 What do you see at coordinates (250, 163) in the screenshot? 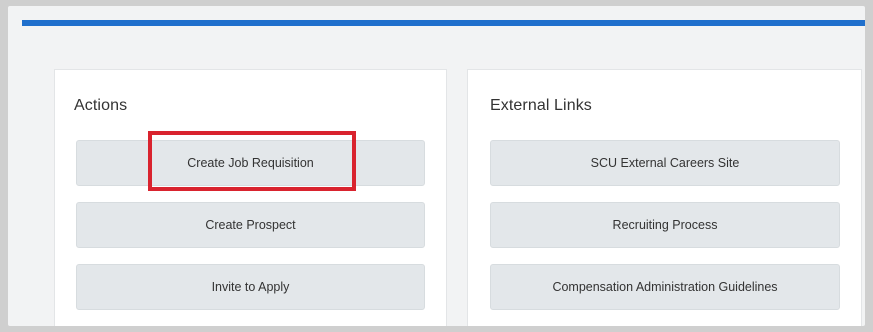
I see `create-job-requisition-button: Create Job Requisition` at bounding box center [250, 163].